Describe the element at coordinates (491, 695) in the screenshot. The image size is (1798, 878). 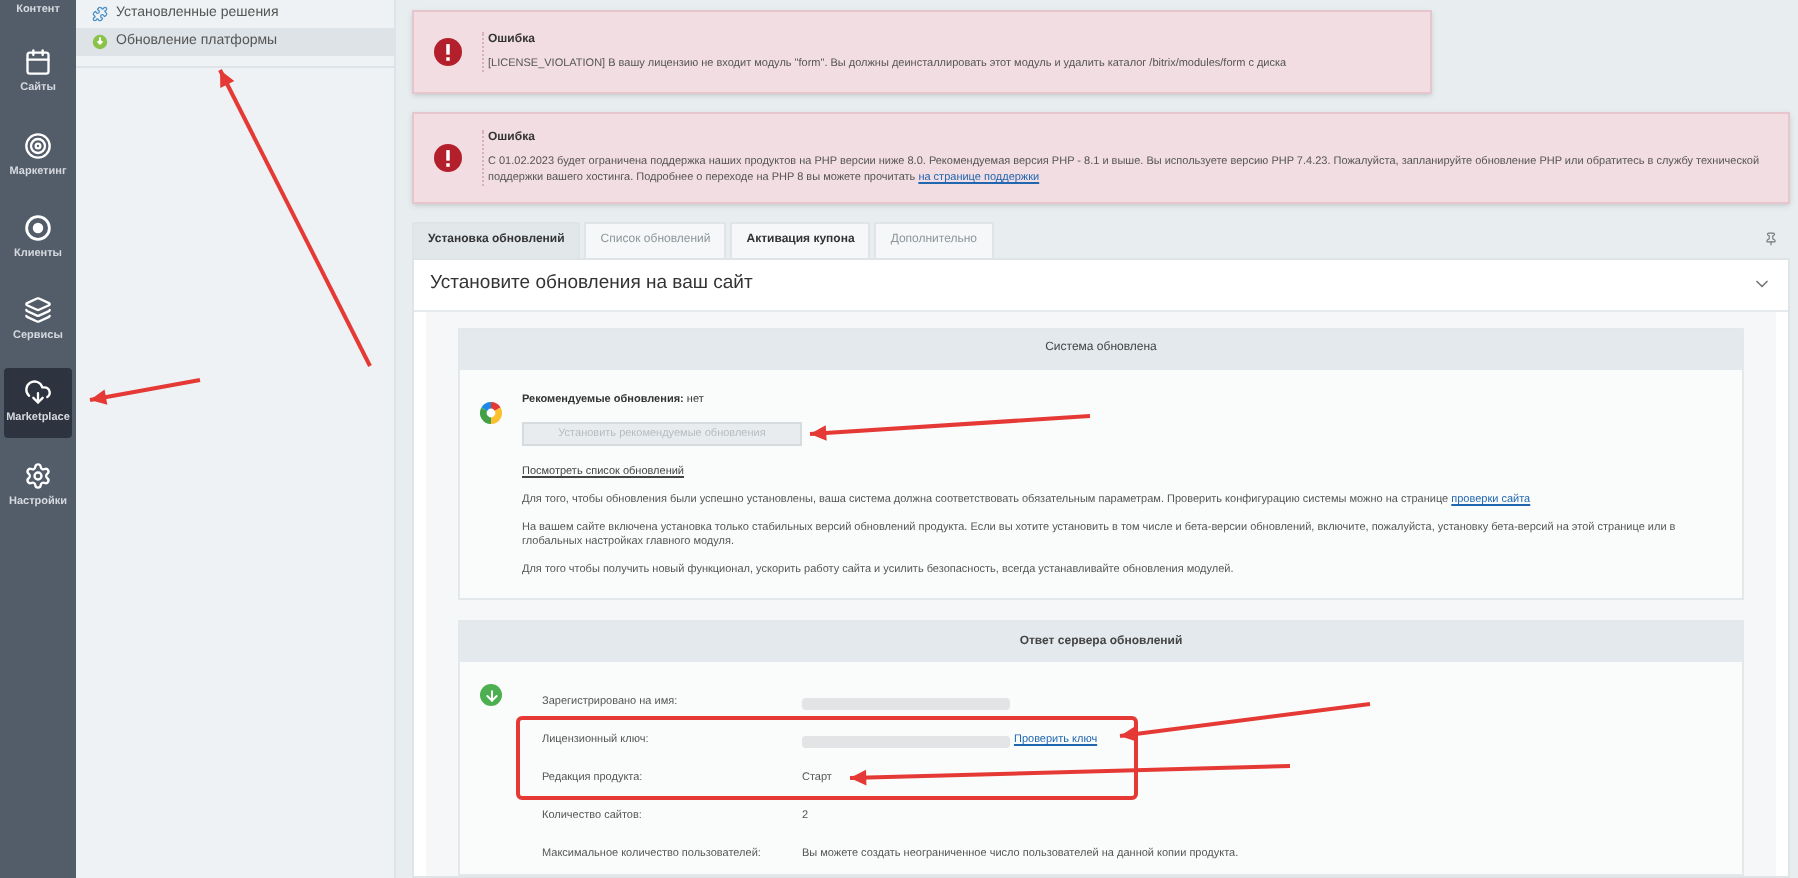
I see `download-icon` at that location.